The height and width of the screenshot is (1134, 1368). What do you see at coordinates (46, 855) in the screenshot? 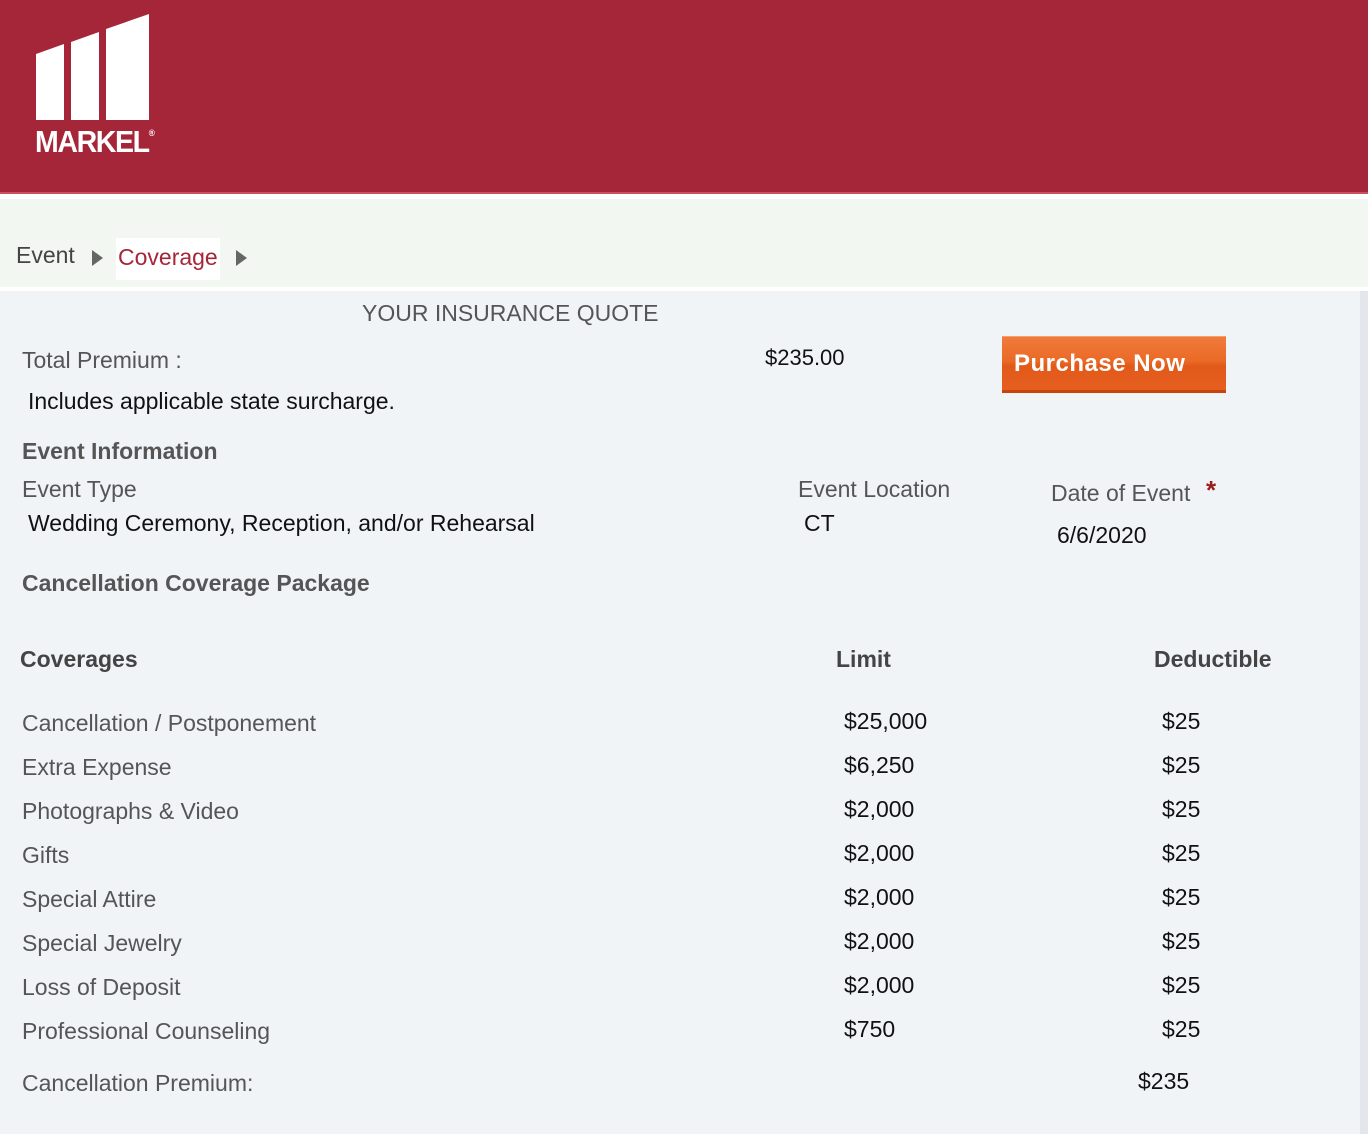
I see `coverage-name: Gifts` at bounding box center [46, 855].